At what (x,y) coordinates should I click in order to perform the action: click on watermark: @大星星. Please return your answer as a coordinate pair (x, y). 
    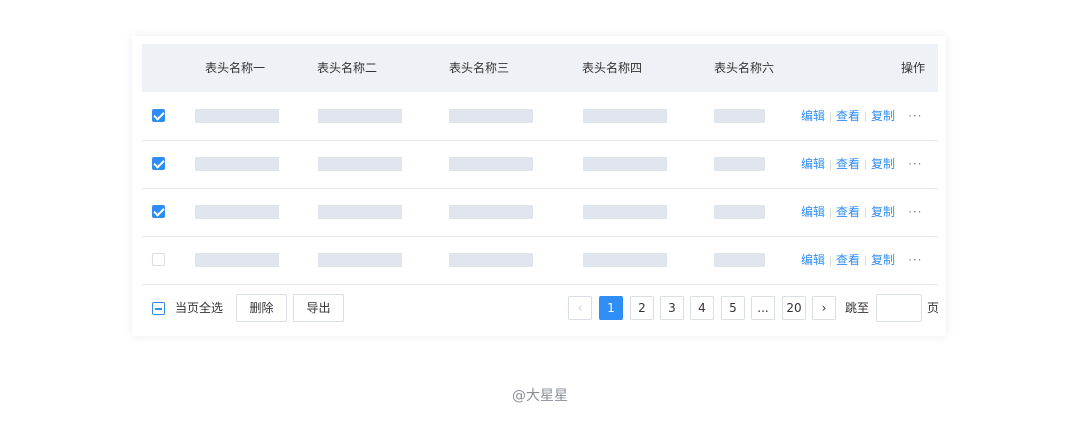
    Looking at the image, I should click on (540, 396).